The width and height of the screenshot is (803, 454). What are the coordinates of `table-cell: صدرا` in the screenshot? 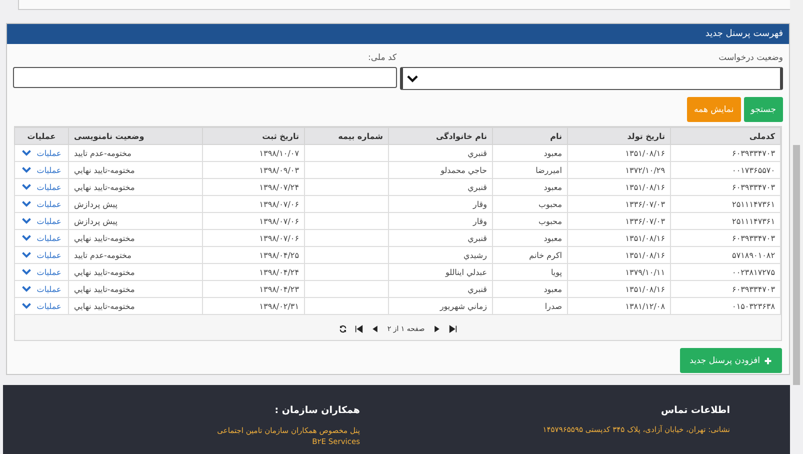 It's located at (553, 306).